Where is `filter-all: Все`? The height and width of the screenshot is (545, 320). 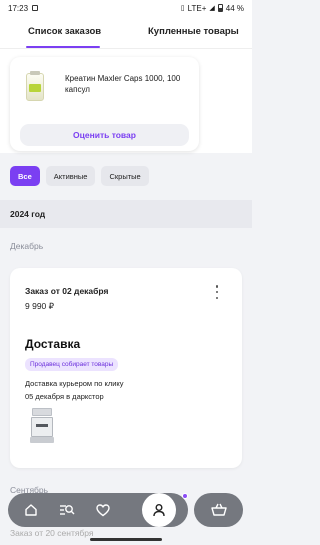 filter-all: Все is located at coordinates (25, 176).